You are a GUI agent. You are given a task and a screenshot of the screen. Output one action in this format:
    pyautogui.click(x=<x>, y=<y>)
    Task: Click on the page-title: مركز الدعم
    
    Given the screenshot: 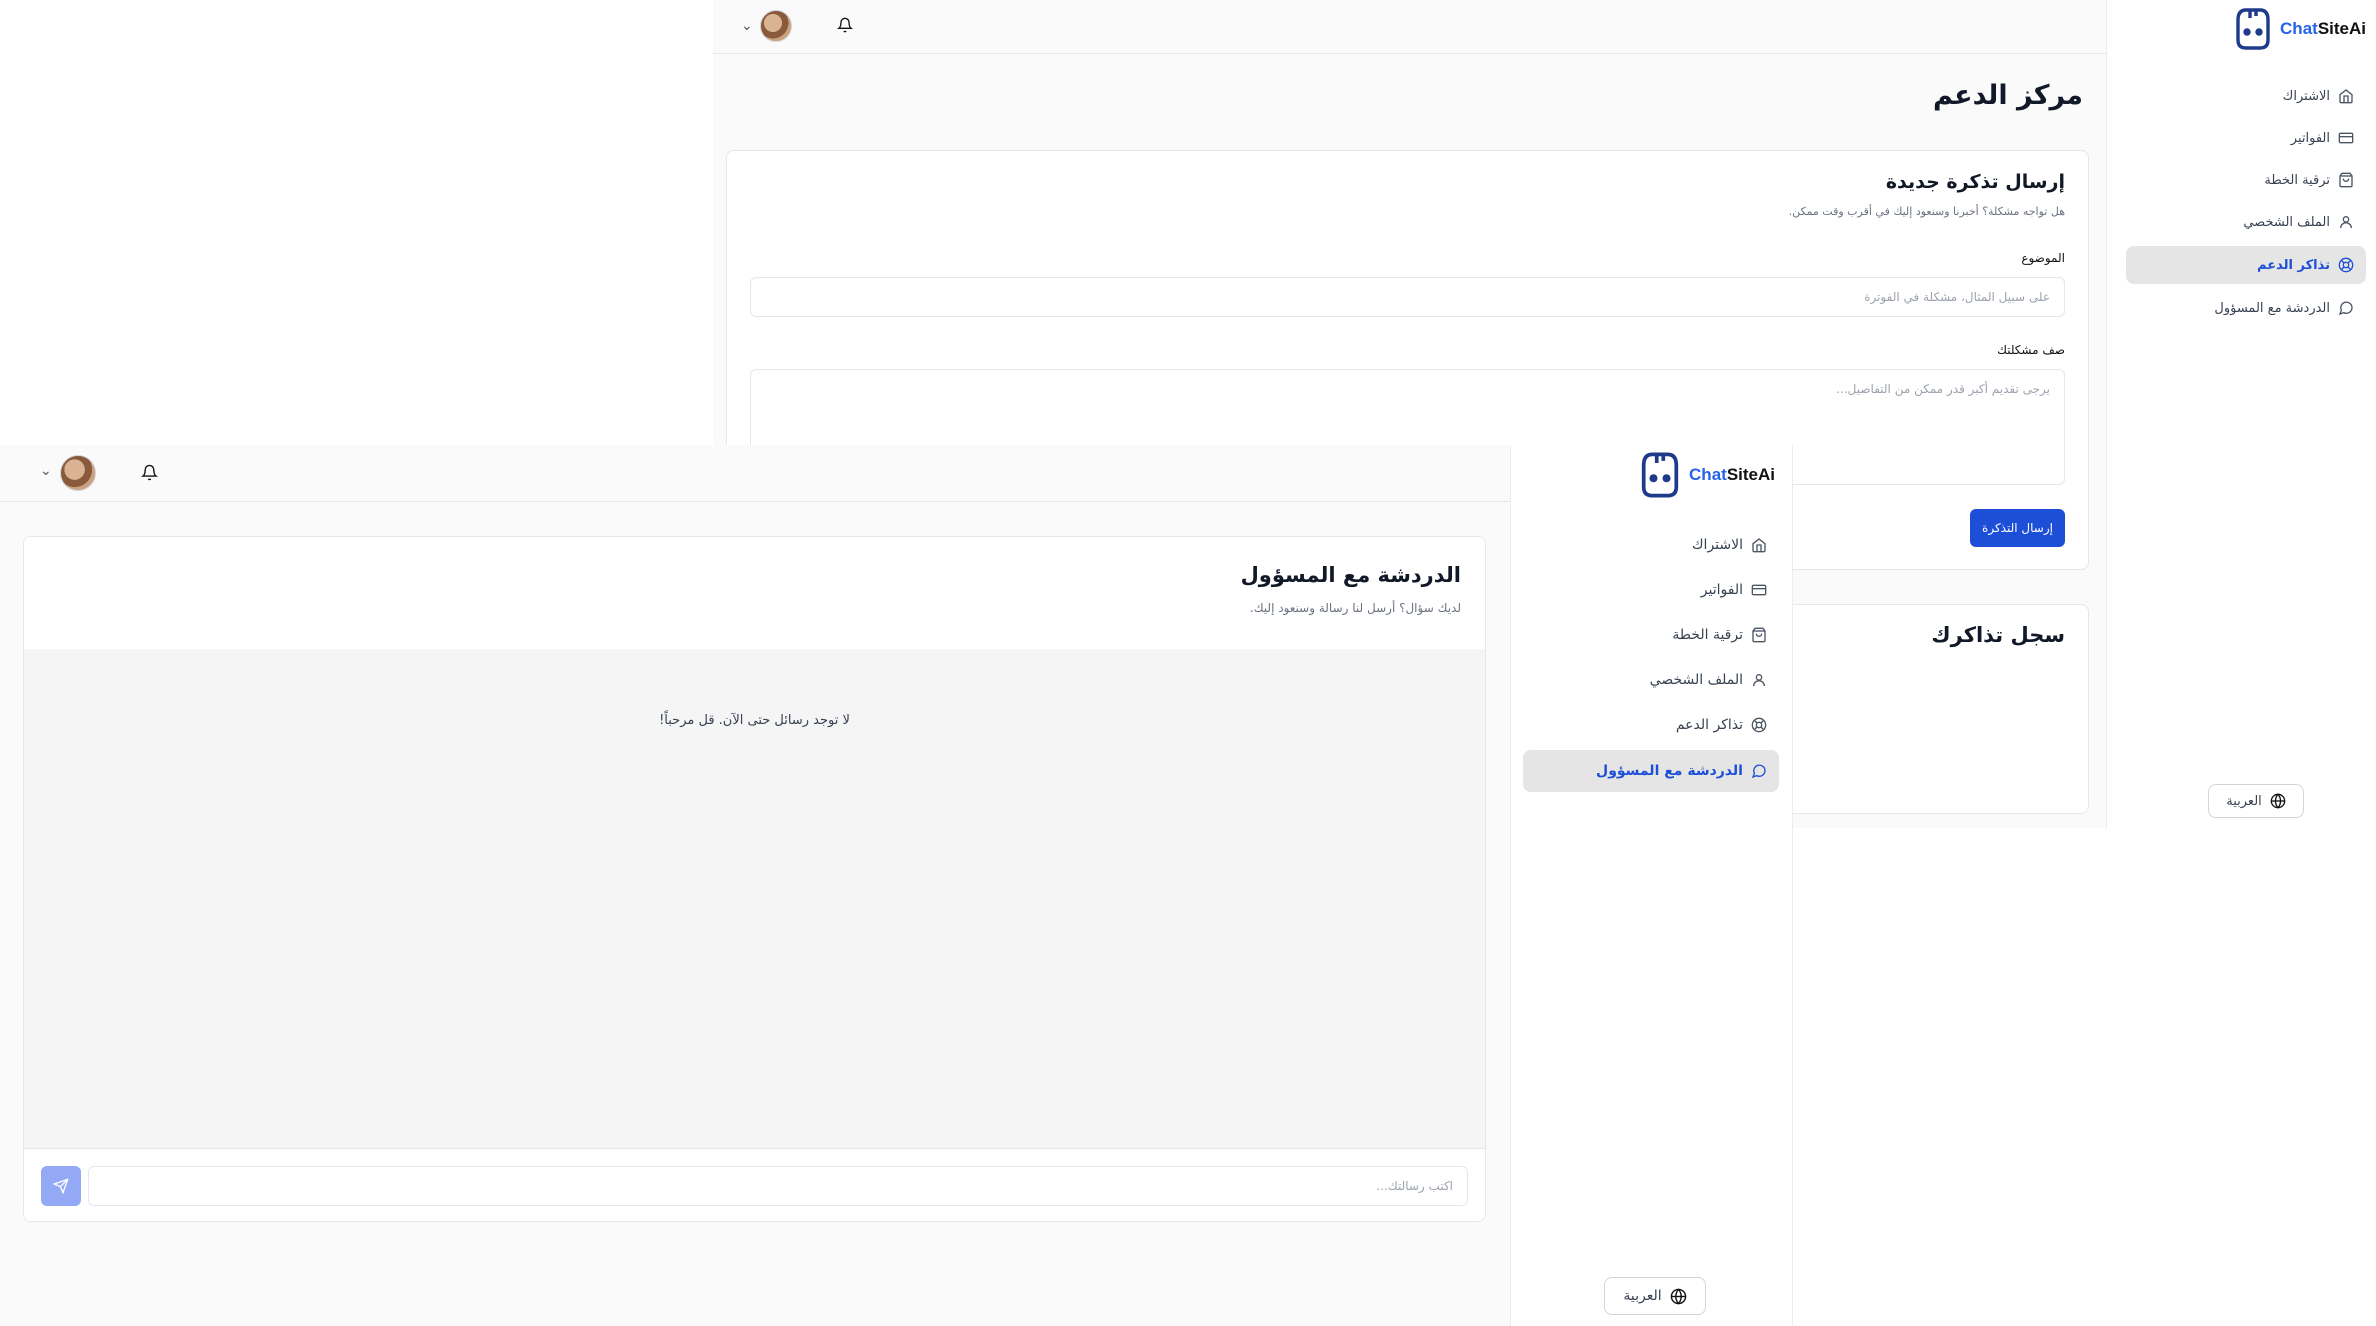 What is the action you would take?
    pyautogui.click(x=2007, y=95)
    